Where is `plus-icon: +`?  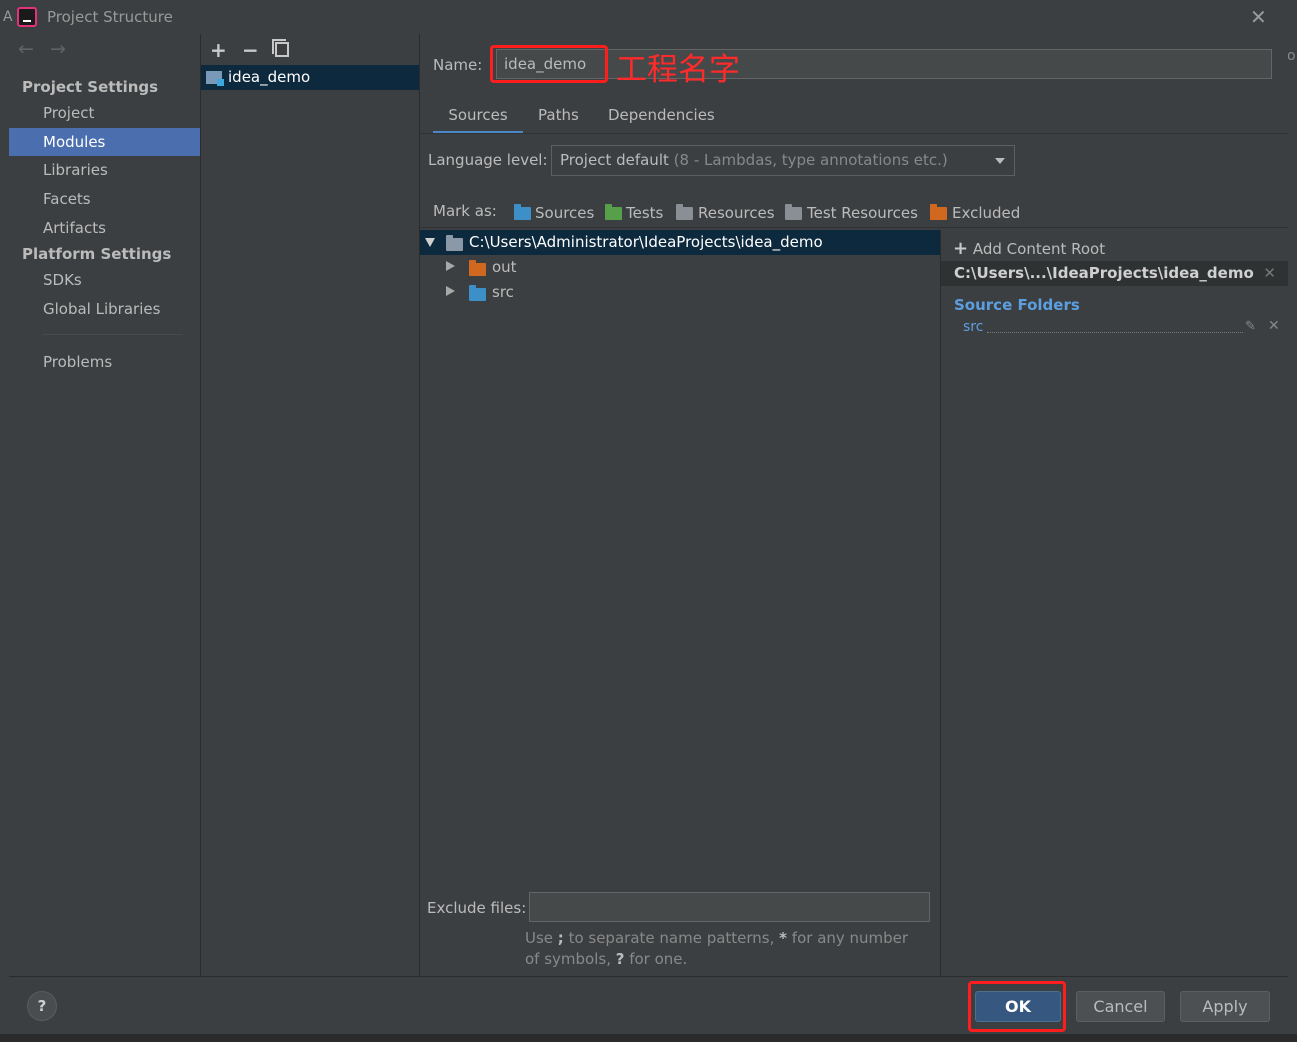 plus-icon: + is located at coordinates (961, 248).